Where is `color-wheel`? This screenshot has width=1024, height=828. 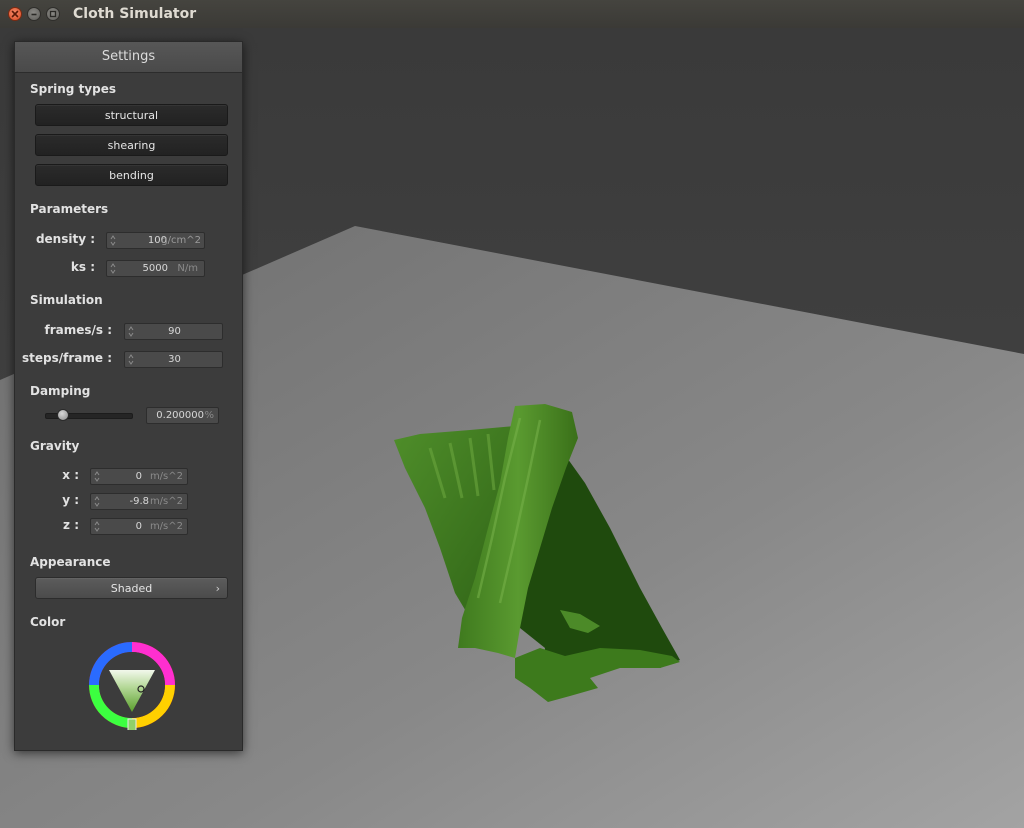
color-wheel is located at coordinates (132, 685).